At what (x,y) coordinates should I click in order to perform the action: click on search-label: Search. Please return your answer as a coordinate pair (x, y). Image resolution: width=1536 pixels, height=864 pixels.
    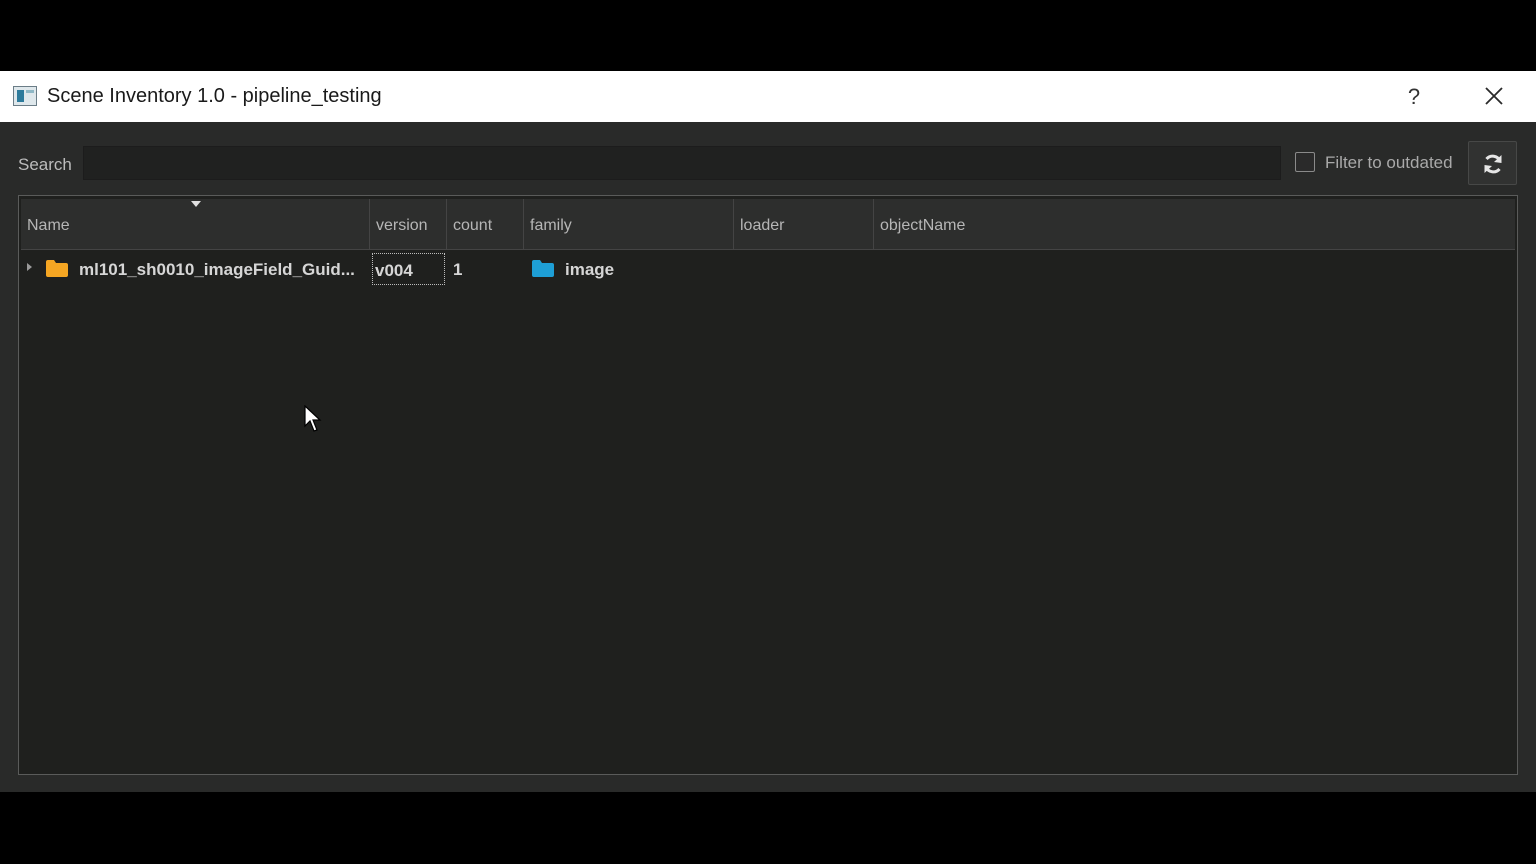
    Looking at the image, I should click on (45, 164).